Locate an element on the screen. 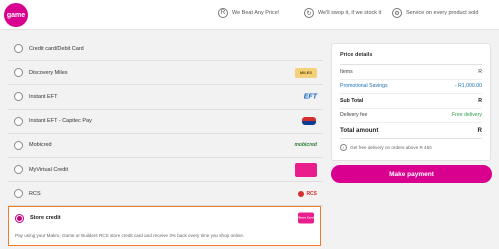 Image resolution: width=499 pixels, height=249 pixels. myvirtual-card-logo is located at coordinates (306, 169).